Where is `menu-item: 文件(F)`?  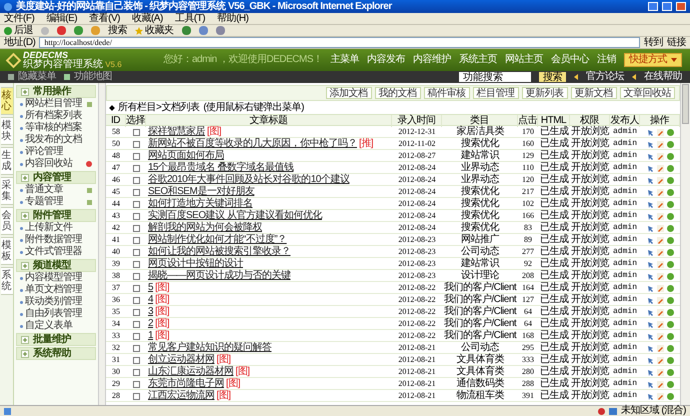
menu-item: 文件(F) is located at coordinates (19, 18).